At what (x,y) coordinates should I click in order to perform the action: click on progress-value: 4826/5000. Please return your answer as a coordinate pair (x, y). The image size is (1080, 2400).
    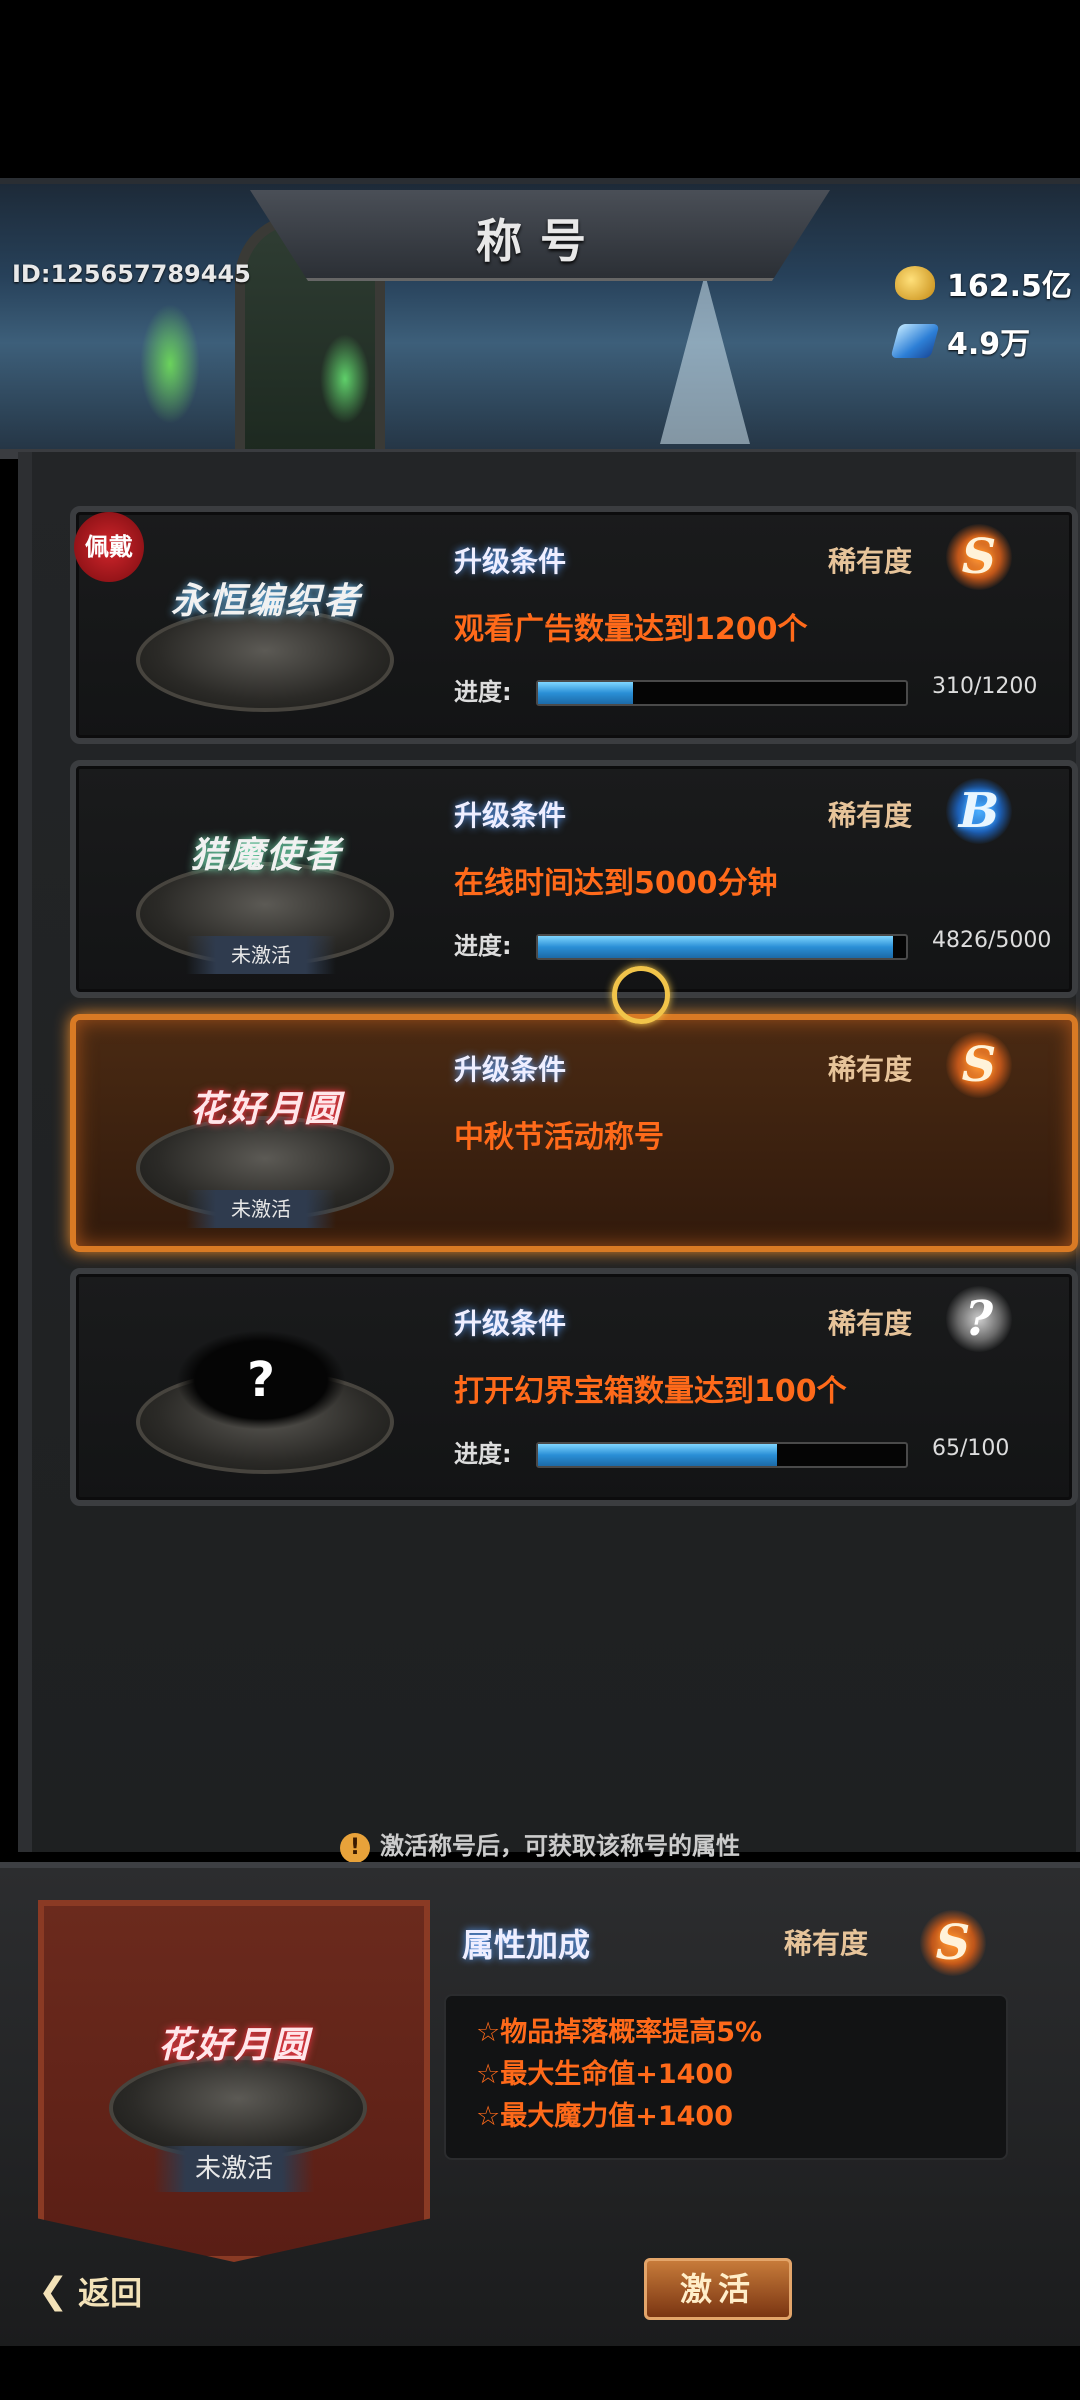
    Looking at the image, I should click on (992, 940).